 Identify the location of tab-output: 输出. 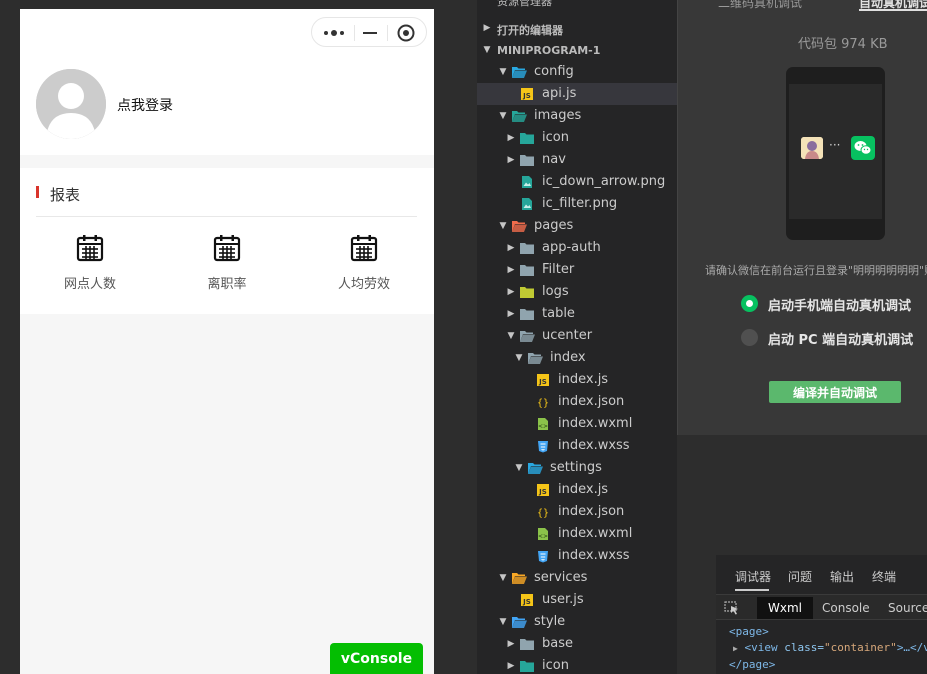
(842, 576).